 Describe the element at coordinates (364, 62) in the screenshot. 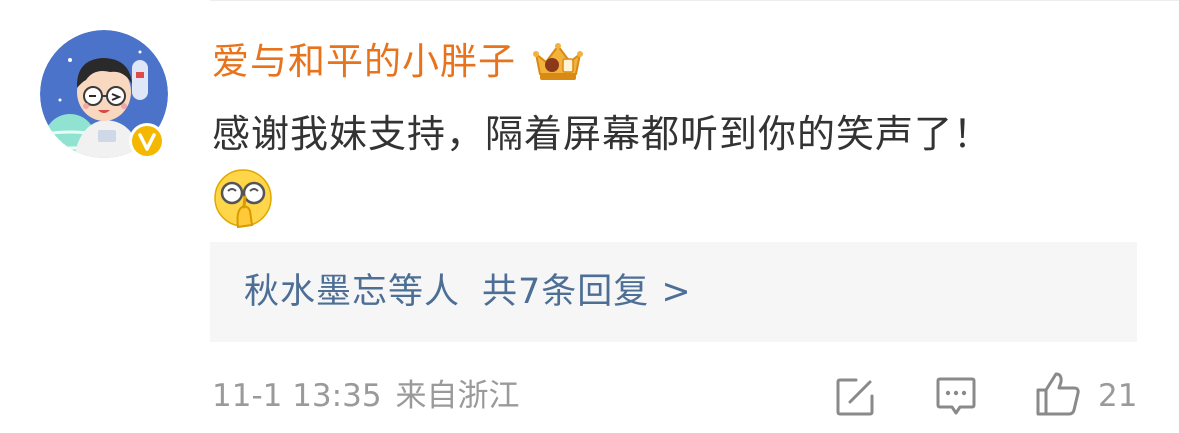

I see `username: 爱与和平的小胖子` at that location.